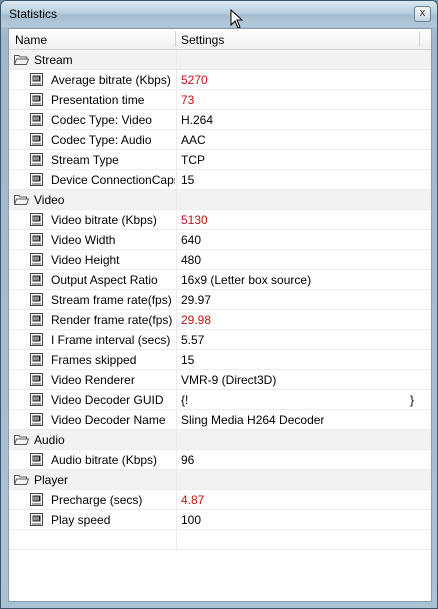 The height and width of the screenshot is (609, 438). Describe the element at coordinates (193, 500) in the screenshot. I see `stat-value: 4.87` at that location.